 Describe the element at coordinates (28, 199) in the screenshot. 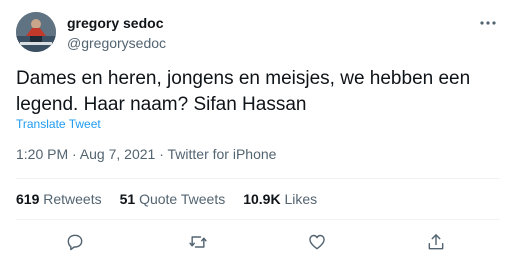

I see `retweets-count: 619` at that location.